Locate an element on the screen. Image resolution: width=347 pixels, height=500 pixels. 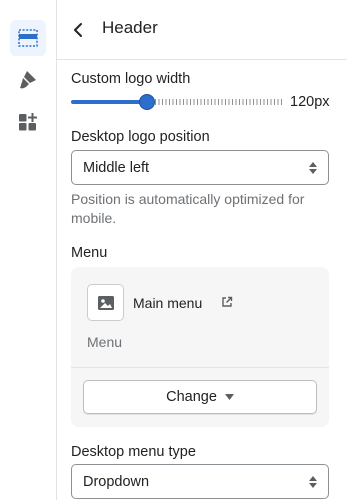
desktop-menu-type-select: Dropdown is located at coordinates (200, 481).